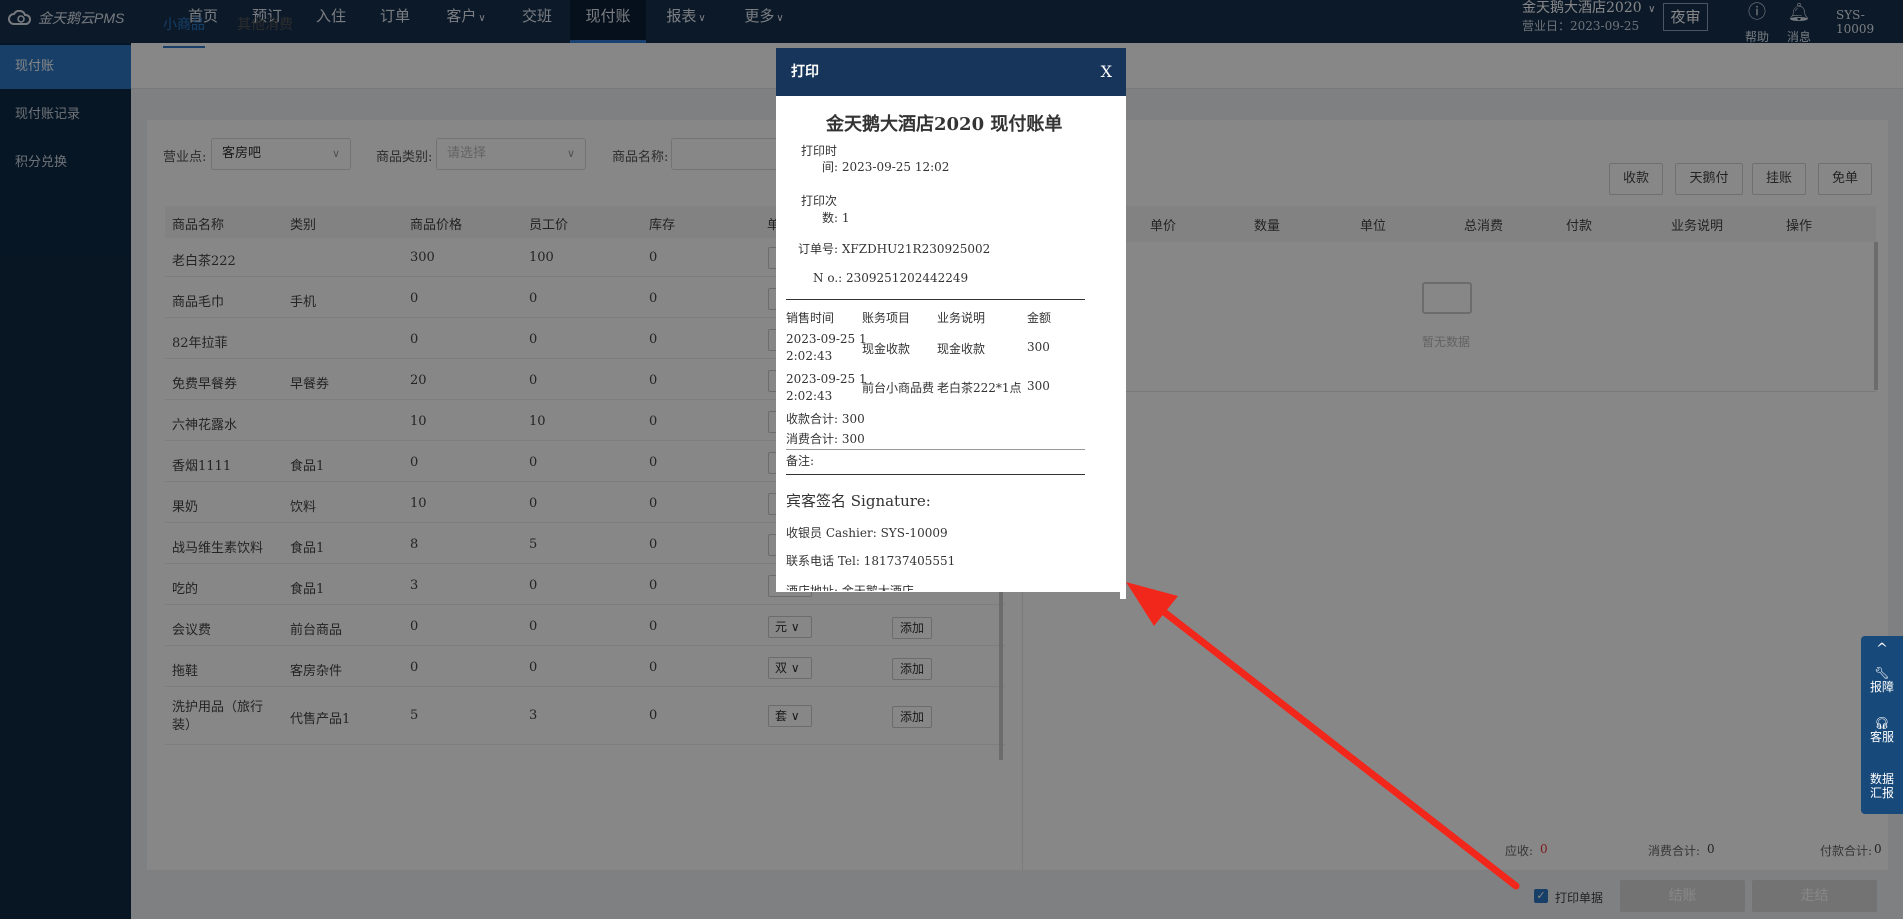  What do you see at coordinates (1882, 649) in the screenshot?
I see `dock-collapse: ^` at bounding box center [1882, 649].